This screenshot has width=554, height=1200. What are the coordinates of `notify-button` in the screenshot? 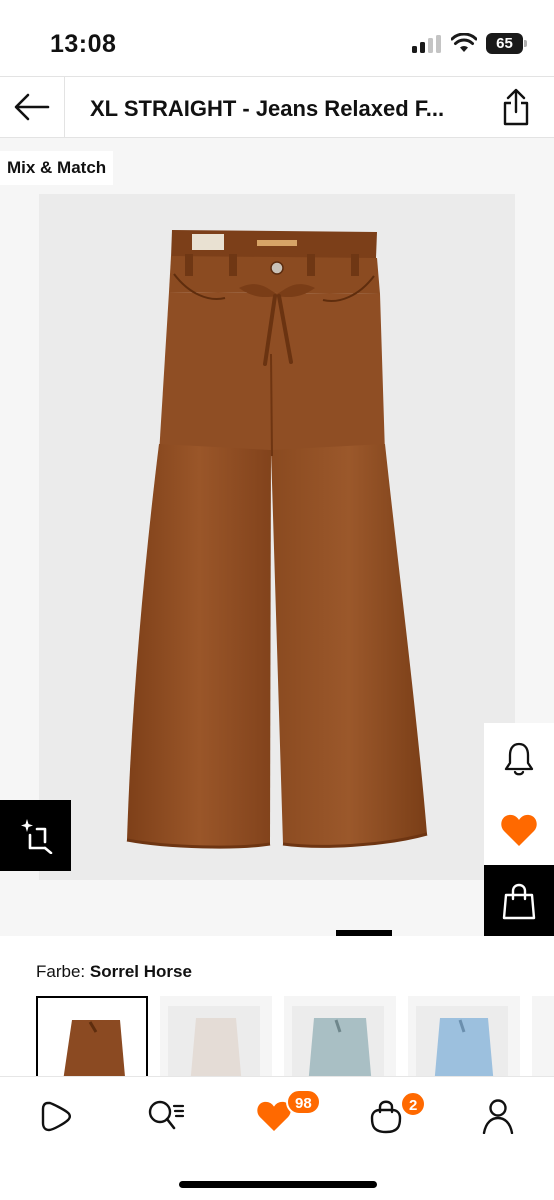 It's located at (519, 758).